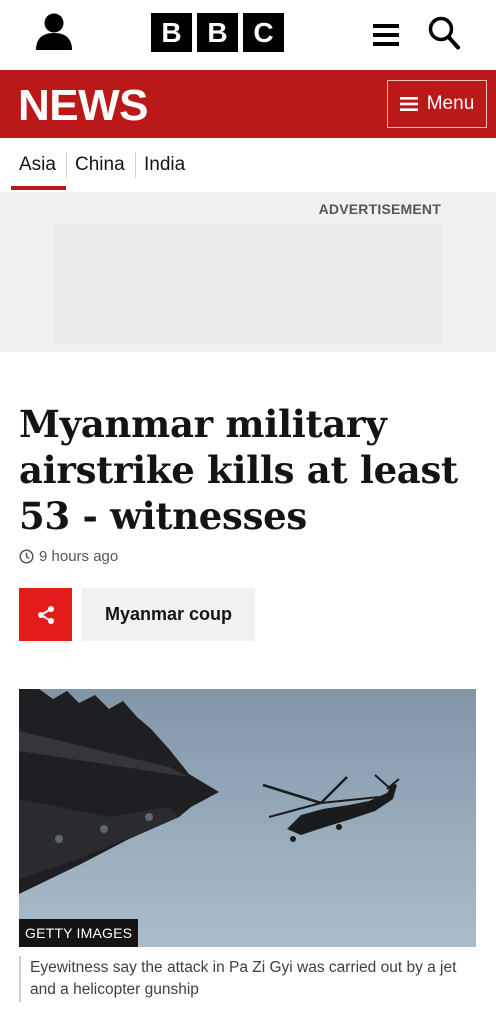  Describe the element at coordinates (38, 188) in the screenshot. I see `active-tab-indicator` at that location.